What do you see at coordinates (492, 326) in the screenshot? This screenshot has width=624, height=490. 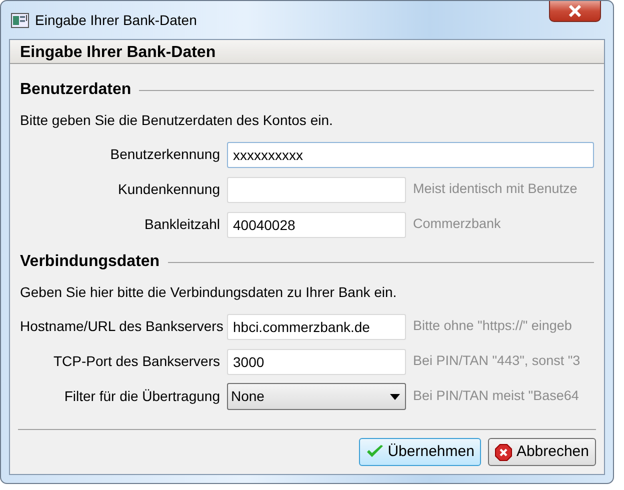 I see `hint-text: Bitte ohne "https://" eingeb` at bounding box center [492, 326].